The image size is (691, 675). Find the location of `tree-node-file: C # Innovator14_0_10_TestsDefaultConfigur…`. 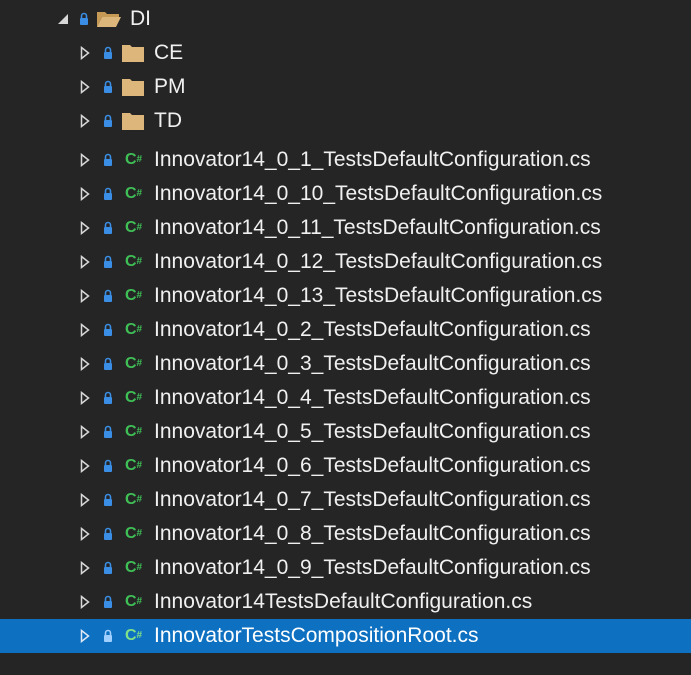

tree-node-file: C # Innovator14_0_10_TestsDefaultConfigur… is located at coordinates (345, 194).